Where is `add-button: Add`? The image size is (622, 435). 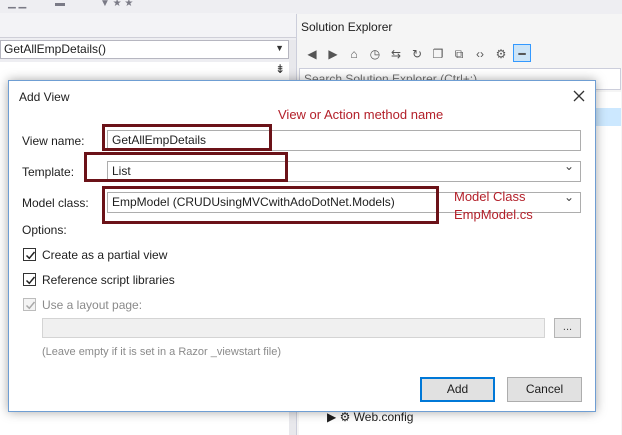 add-button: Add is located at coordinates (457, 389).